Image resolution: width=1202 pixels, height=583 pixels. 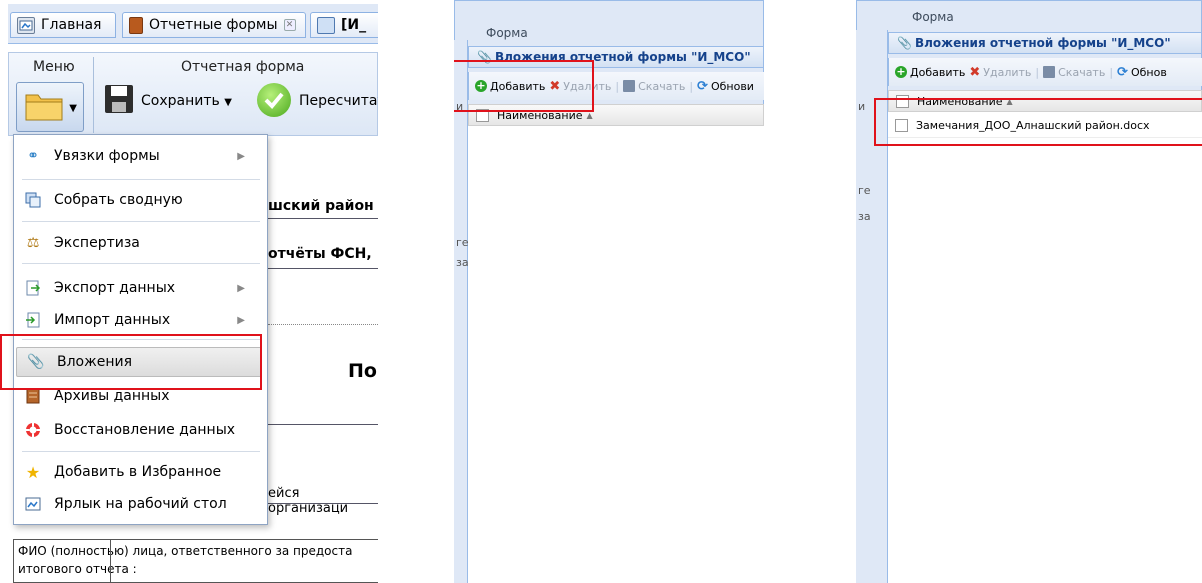 What do you see at coordinates (107, 156) in the screenshot?
I see `menu-item-label: Увязки формы` at bounding box center [107, 156].